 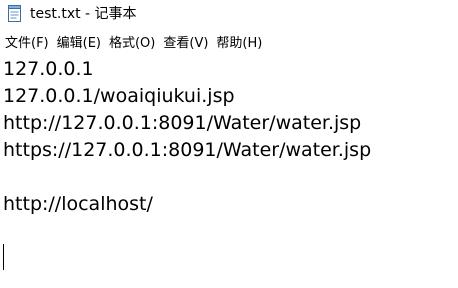 What do you see at coordinates (239, 44) in the screenshot?
I see `menu-help: 帮助(H)` at bounding box center [239, 44].